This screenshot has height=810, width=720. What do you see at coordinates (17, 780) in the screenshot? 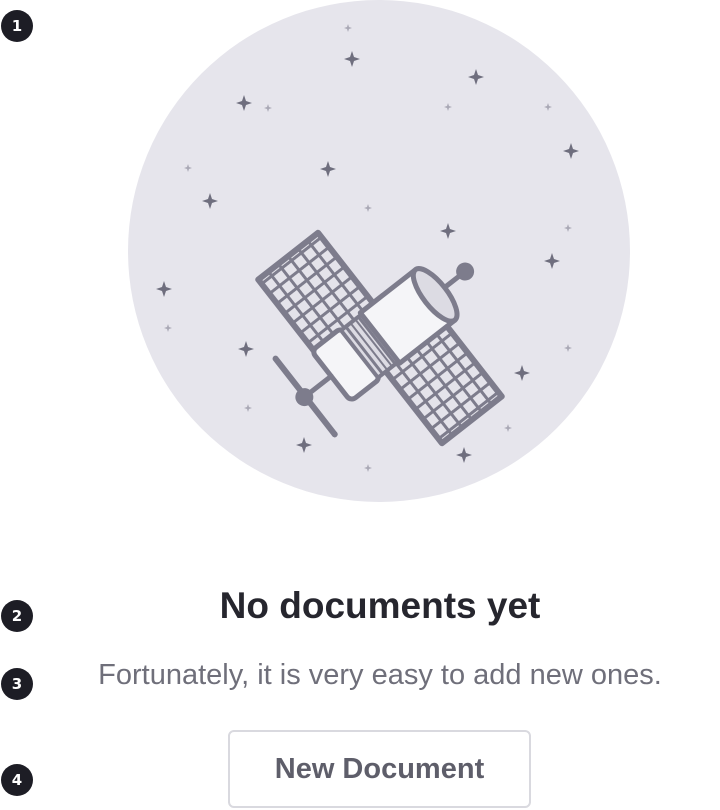
I see `callout-marker-4: 4` at bounding box center [17, 780].